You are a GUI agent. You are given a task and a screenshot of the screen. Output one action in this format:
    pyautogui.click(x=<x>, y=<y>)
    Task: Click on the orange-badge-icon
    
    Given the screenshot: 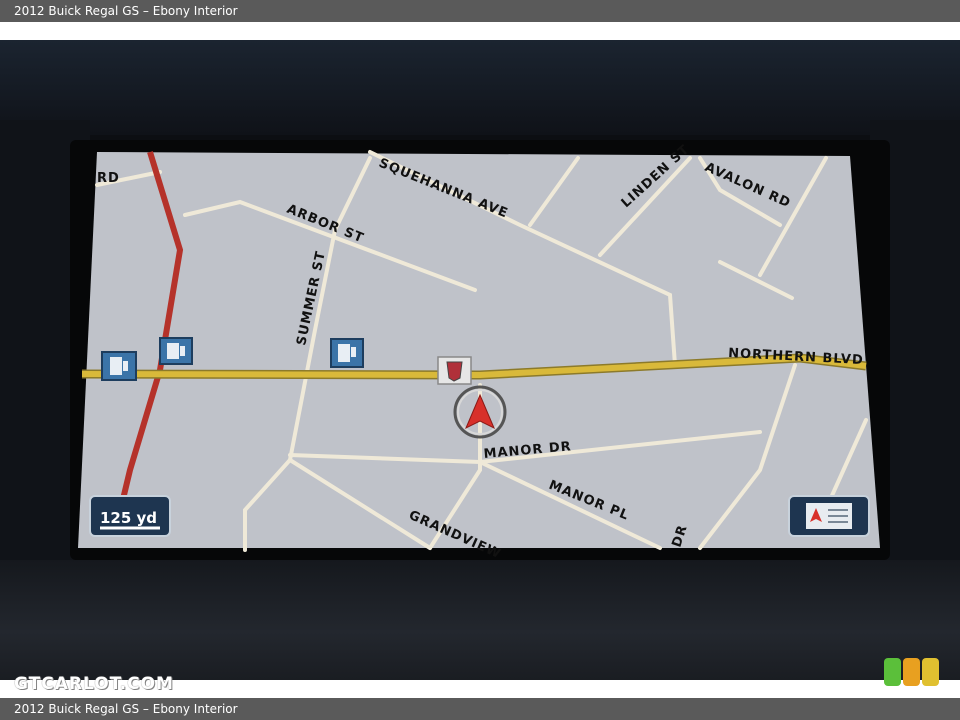 What is the action you would take?
    pyautogui.click(x=911, y=672)
    